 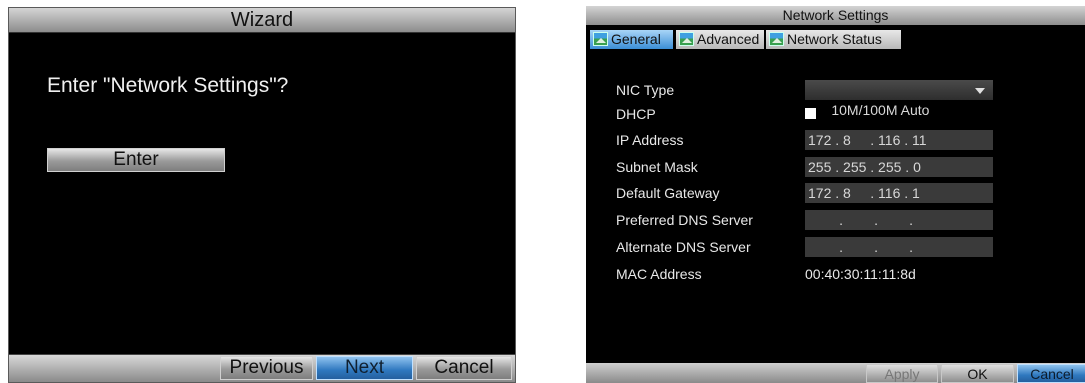 I want to click on tab-general-label: General, so click(x=636, y=39).